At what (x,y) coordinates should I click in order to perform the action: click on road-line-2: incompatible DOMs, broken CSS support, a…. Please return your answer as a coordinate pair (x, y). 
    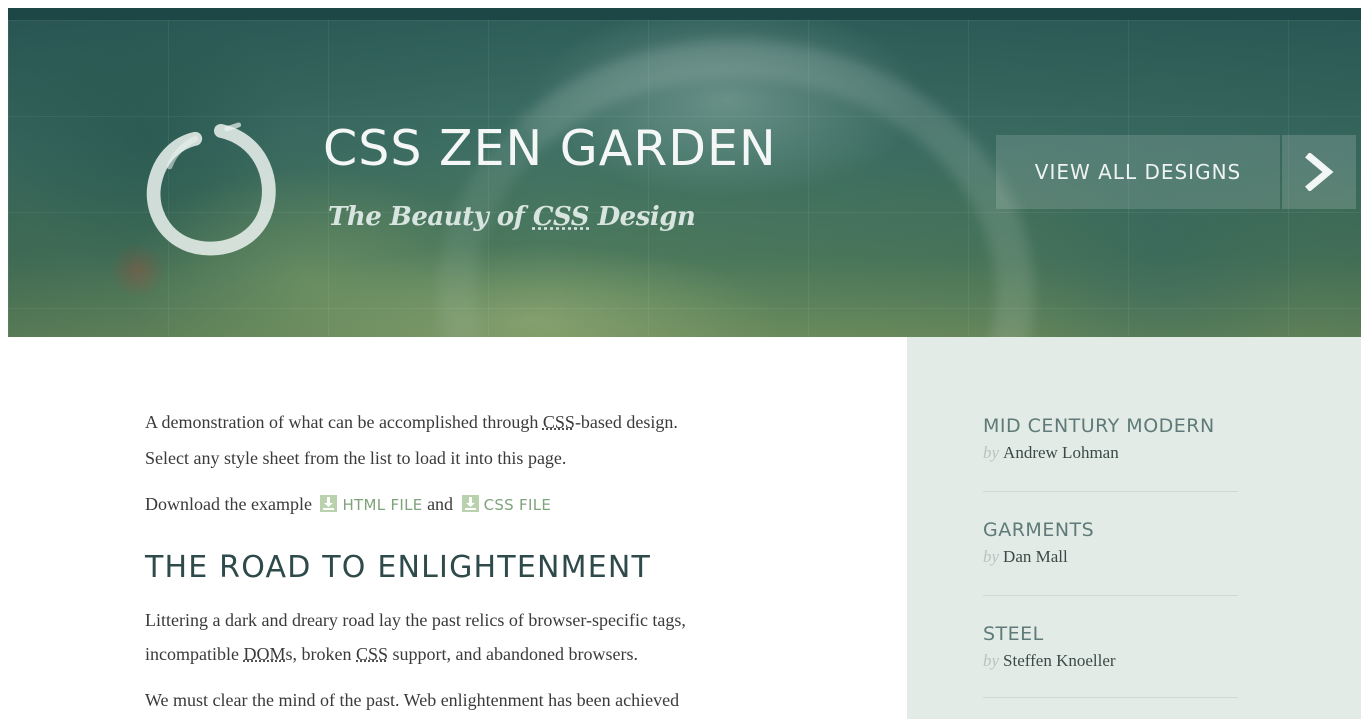
    Looking at the image, I should click on (391, 654).